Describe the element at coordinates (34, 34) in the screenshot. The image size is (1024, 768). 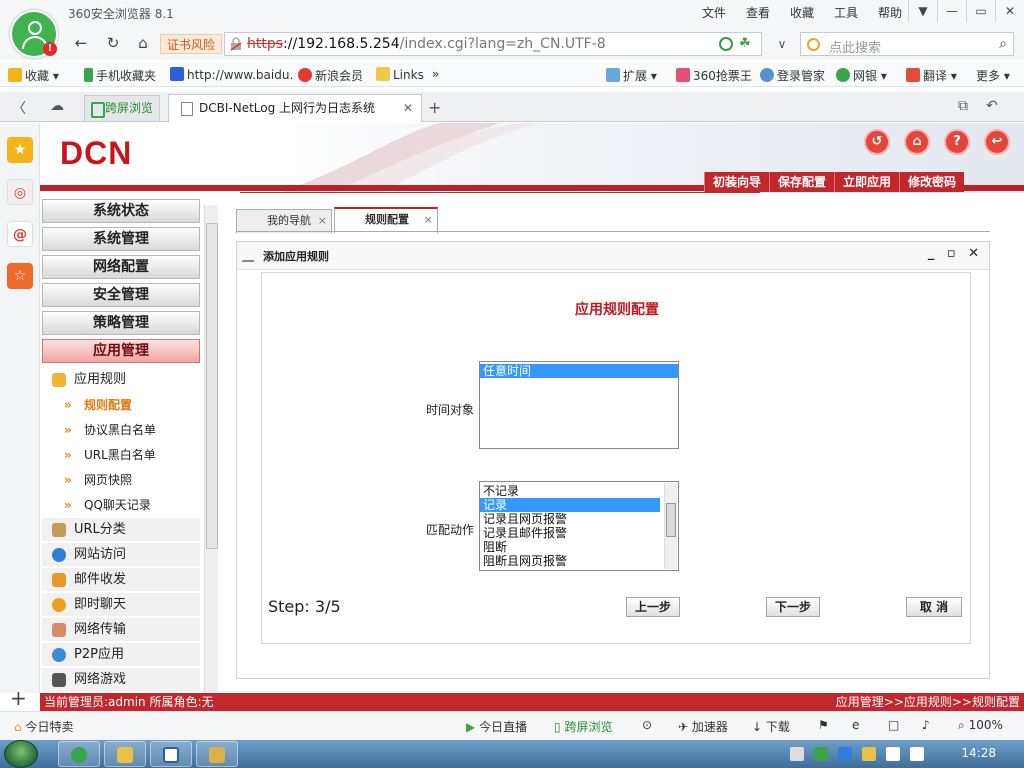
I see `user-avatar: !` at that location.